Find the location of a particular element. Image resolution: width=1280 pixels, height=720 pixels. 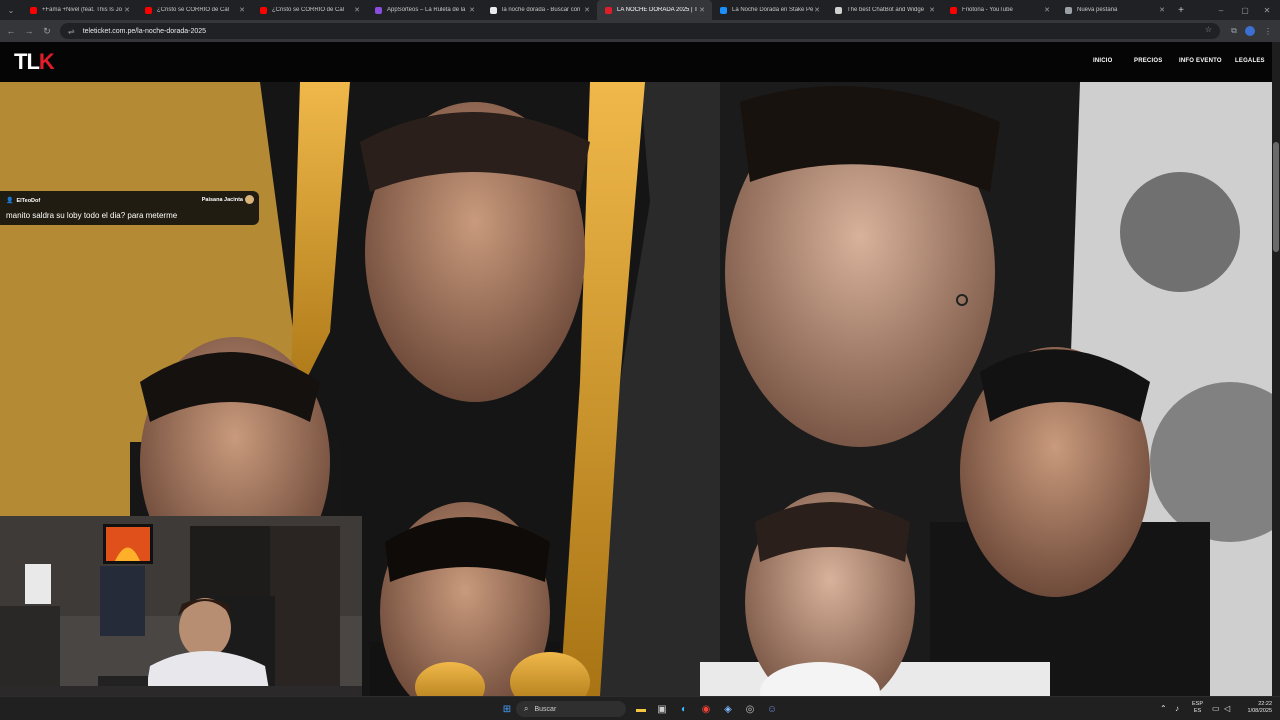

nav-link-inicio: INICIO is located at coordinates (1103, 61).